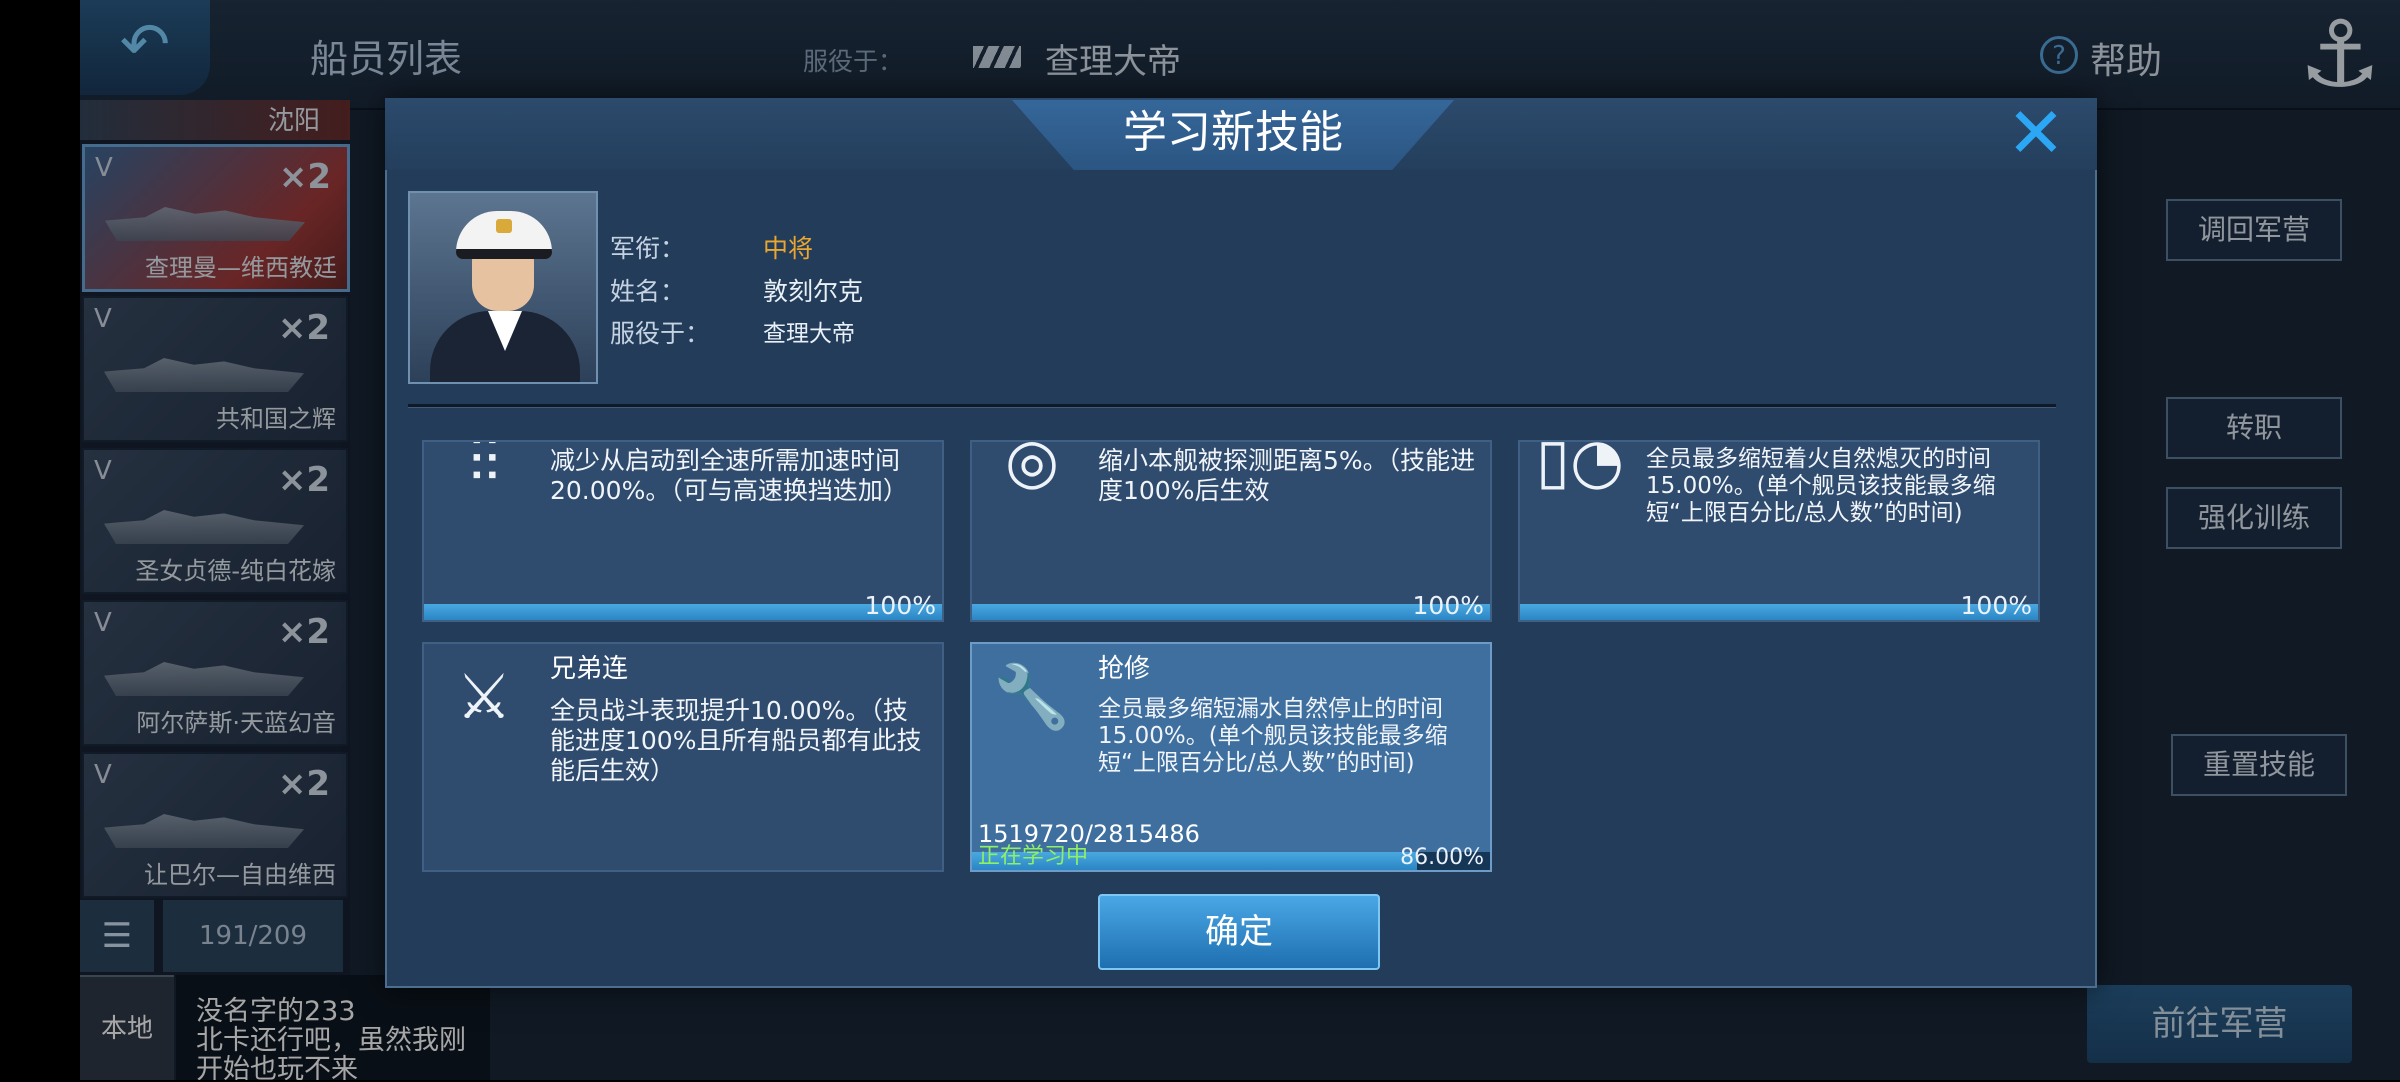  I want to click on name-label: 姓名：, so click(648, 291).